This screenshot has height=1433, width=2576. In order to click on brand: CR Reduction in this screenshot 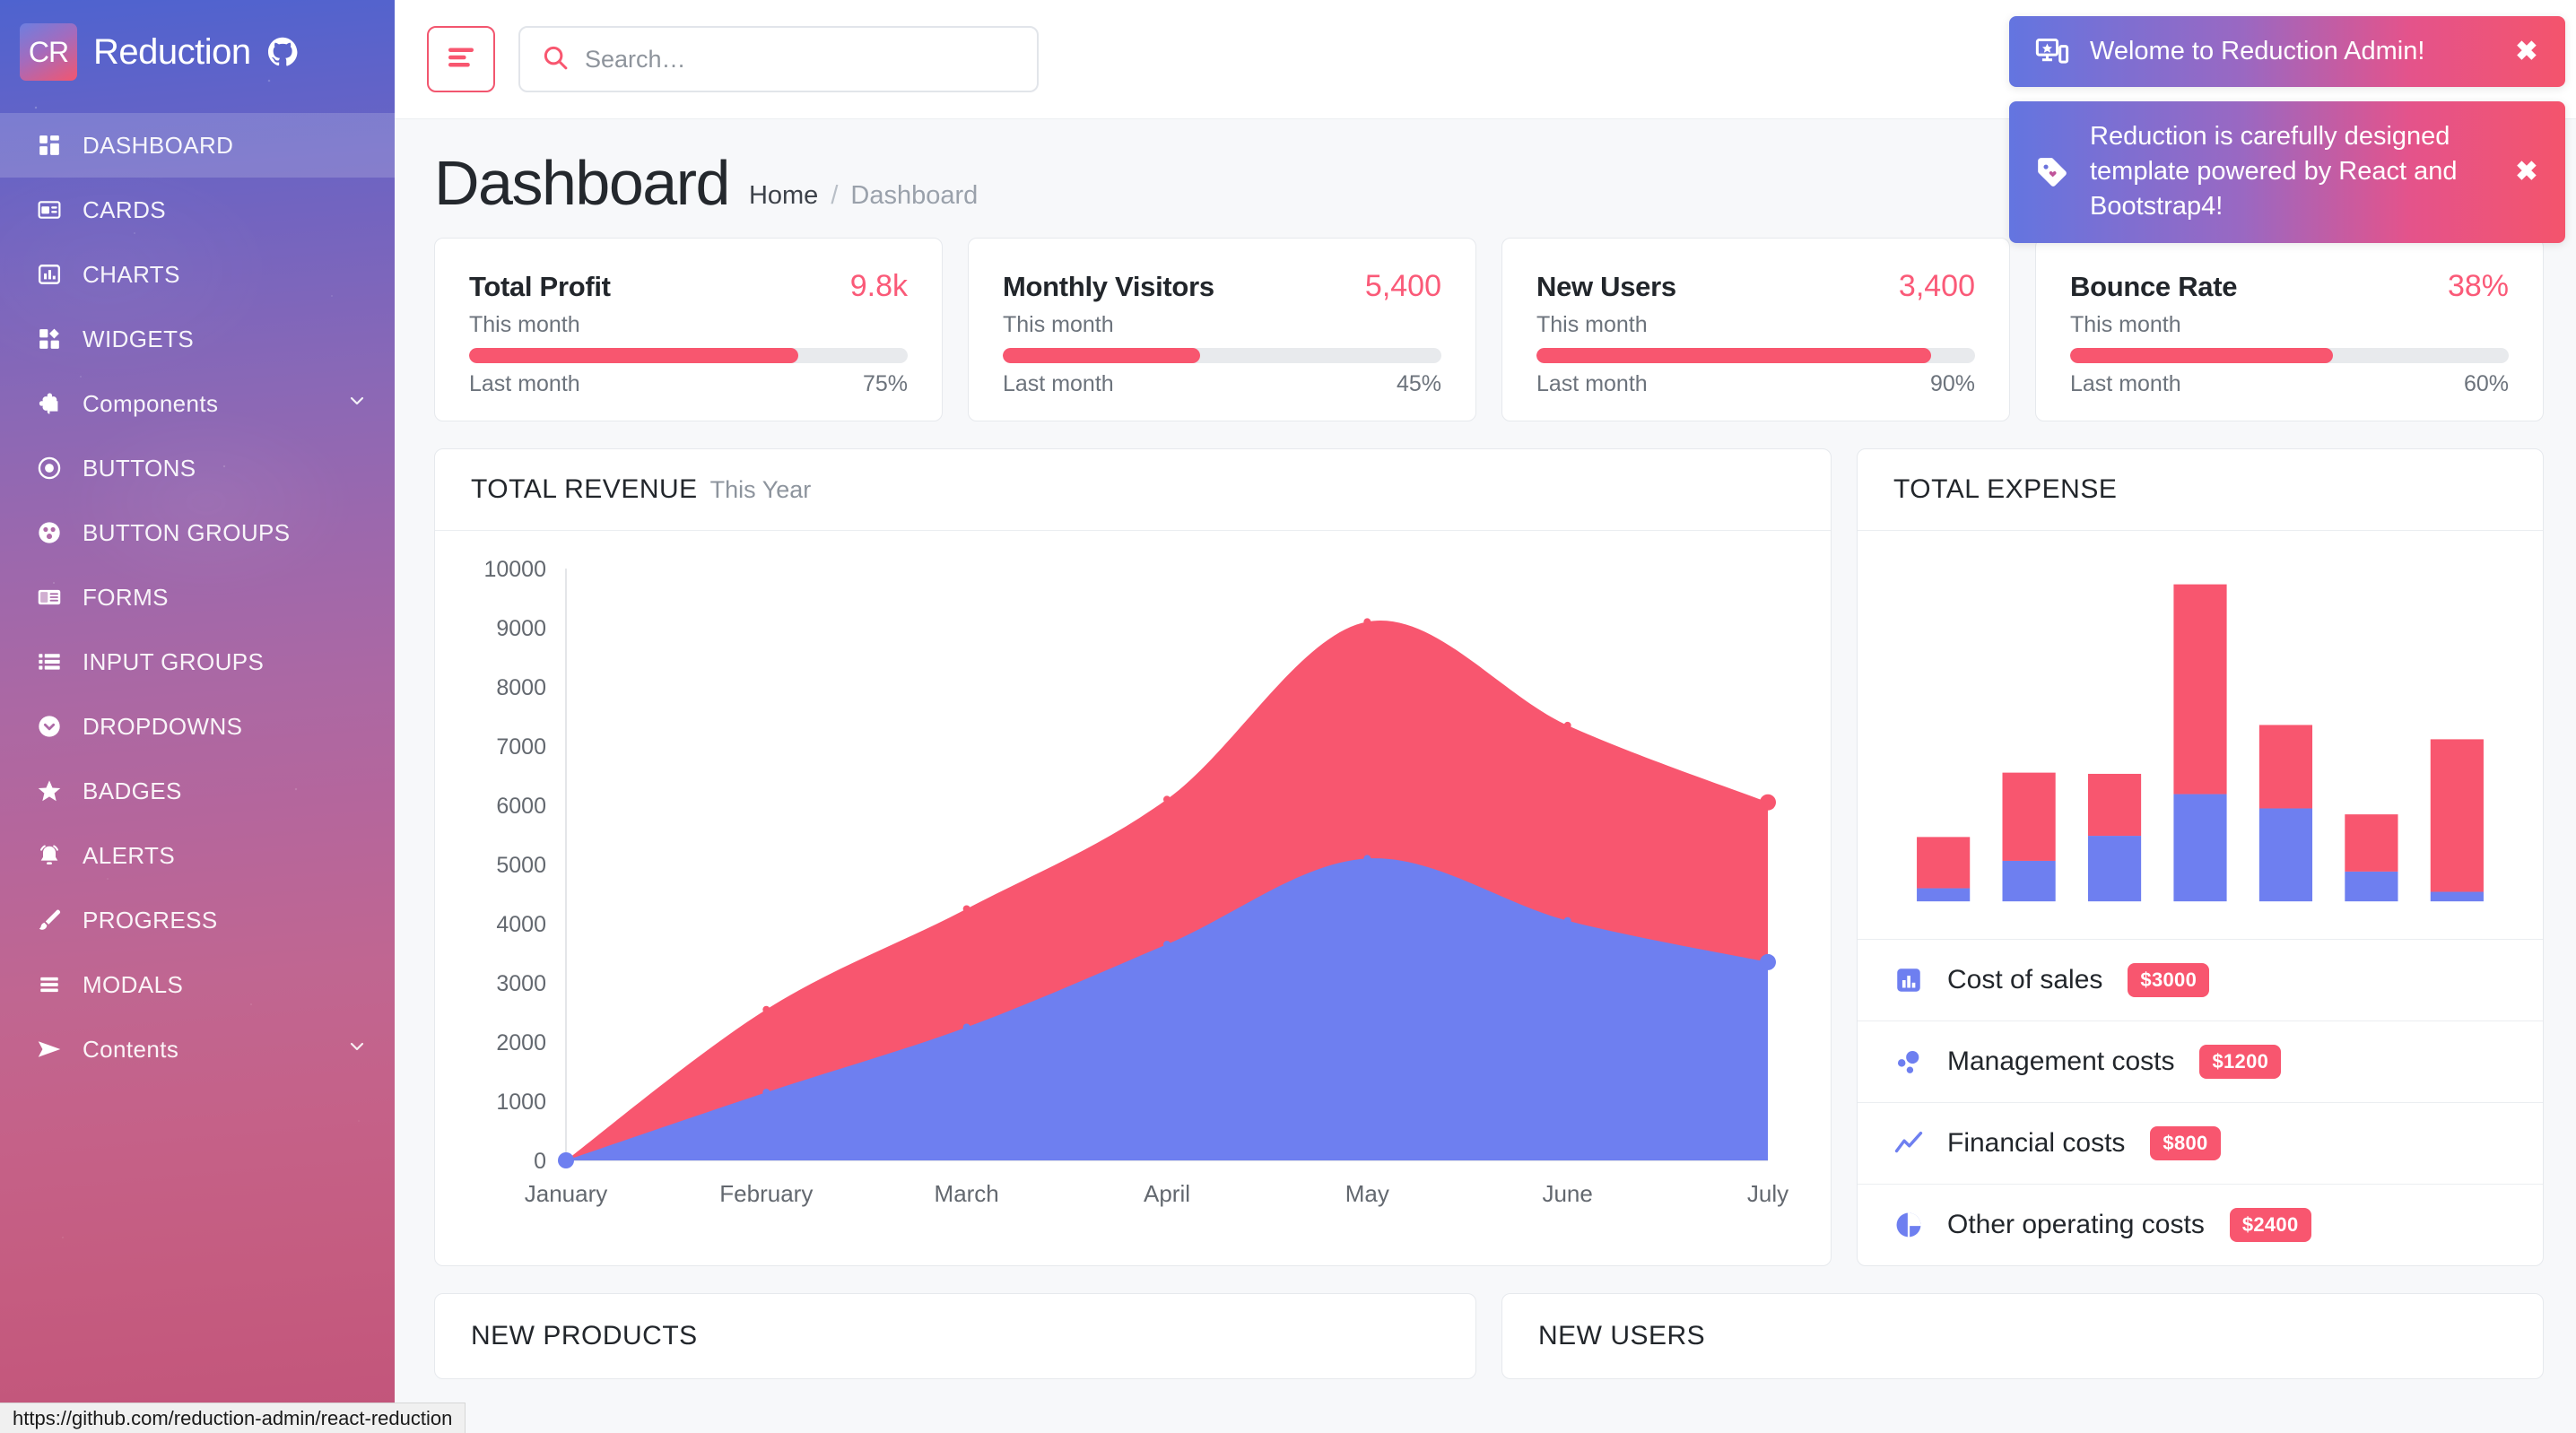, I will do `click(197, 52)`.